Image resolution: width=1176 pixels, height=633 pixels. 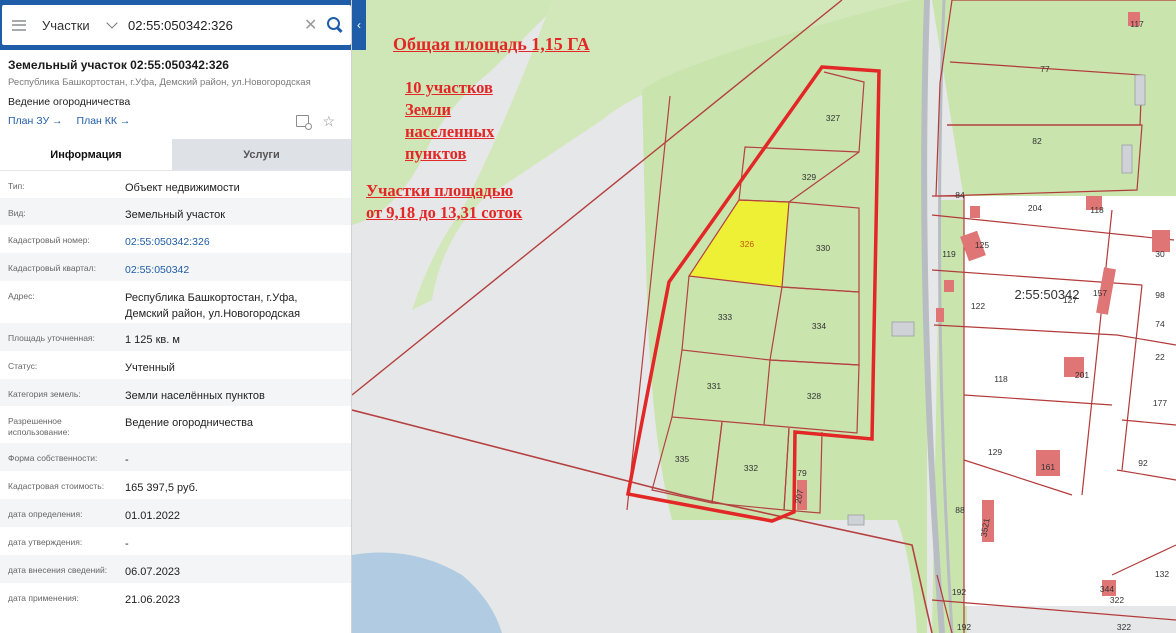 I want to click on property-row: дата применения: 21.06.2023, so click(x=175, y=597).